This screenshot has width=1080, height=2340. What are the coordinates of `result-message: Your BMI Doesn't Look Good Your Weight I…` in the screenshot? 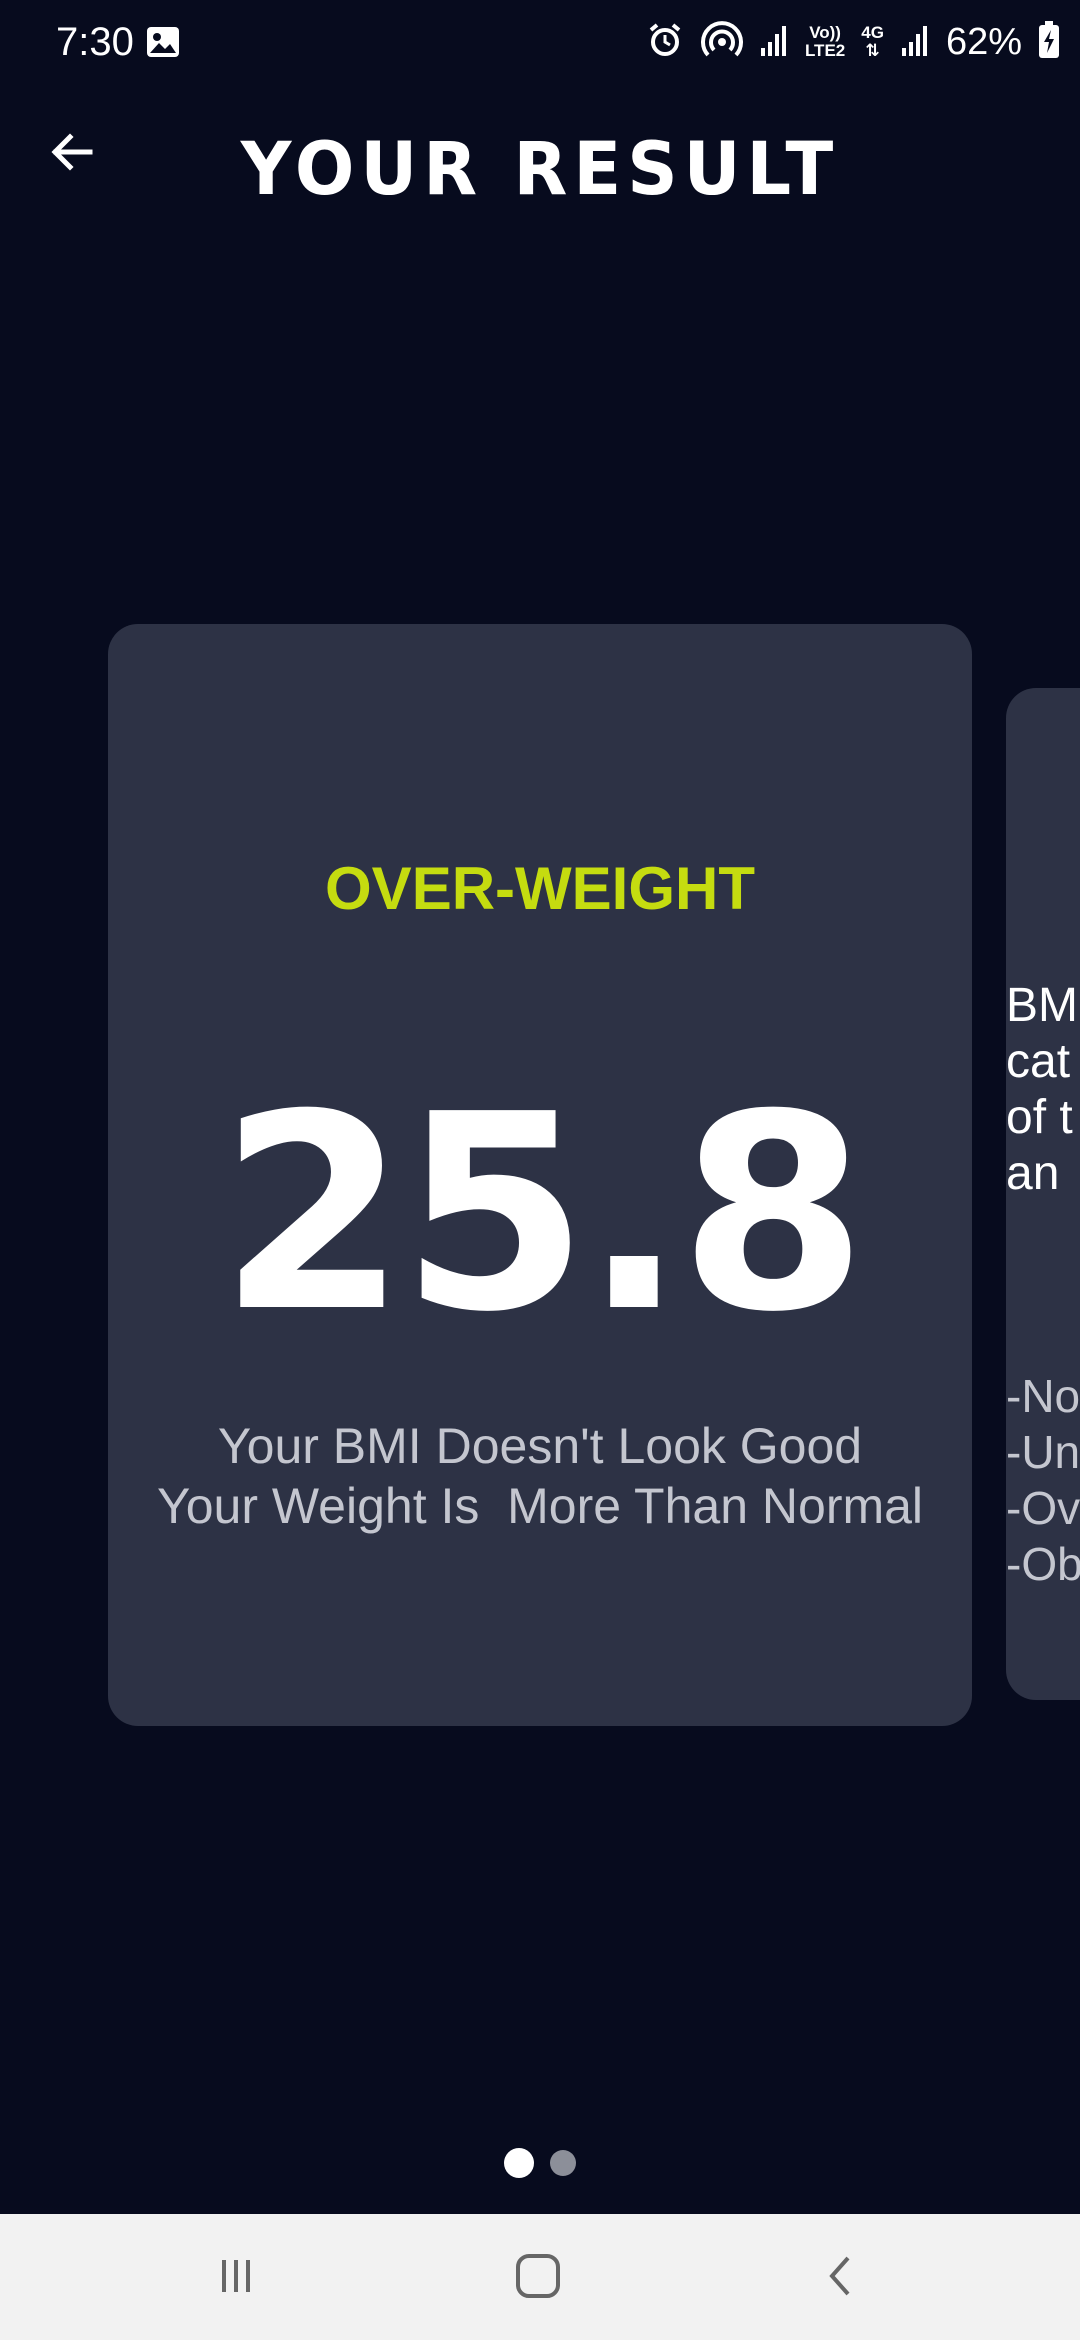 It's located at (540, 1476).